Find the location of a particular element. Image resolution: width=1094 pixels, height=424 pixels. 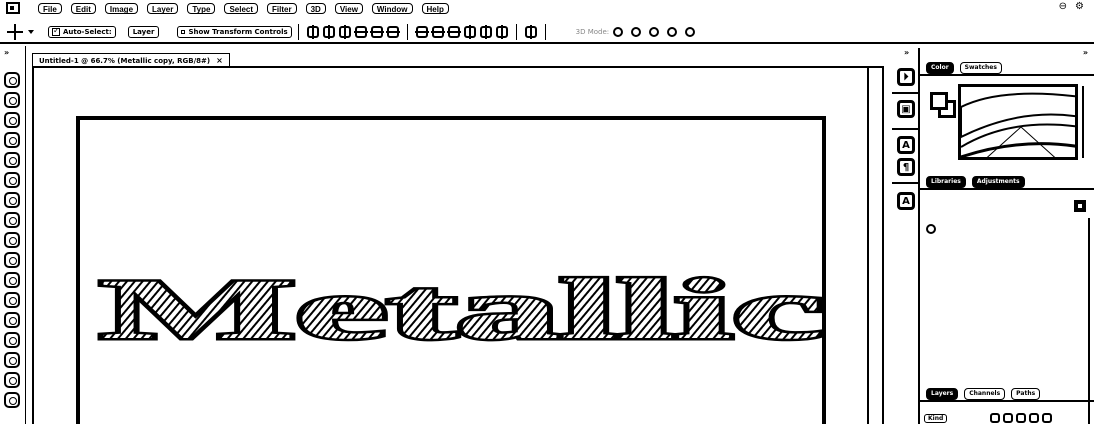

lasso-tool-icon is located at coordinates (12, 120).